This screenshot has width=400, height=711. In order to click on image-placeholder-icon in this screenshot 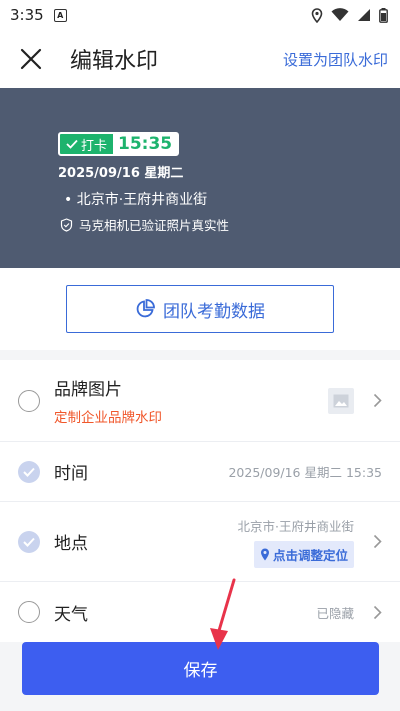, I will do `click(341, 400)`.